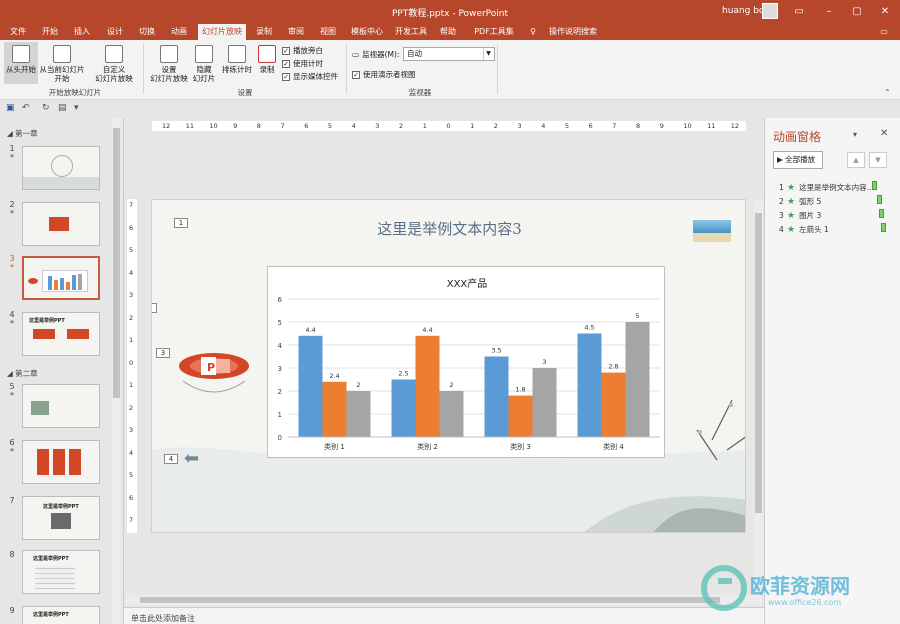 The width and height of the screenshot is (900, 624). Describe the element at coordinates (887, 92) in the screenshot. I see `collapse-ribbon-icon: ⌃` at that location.